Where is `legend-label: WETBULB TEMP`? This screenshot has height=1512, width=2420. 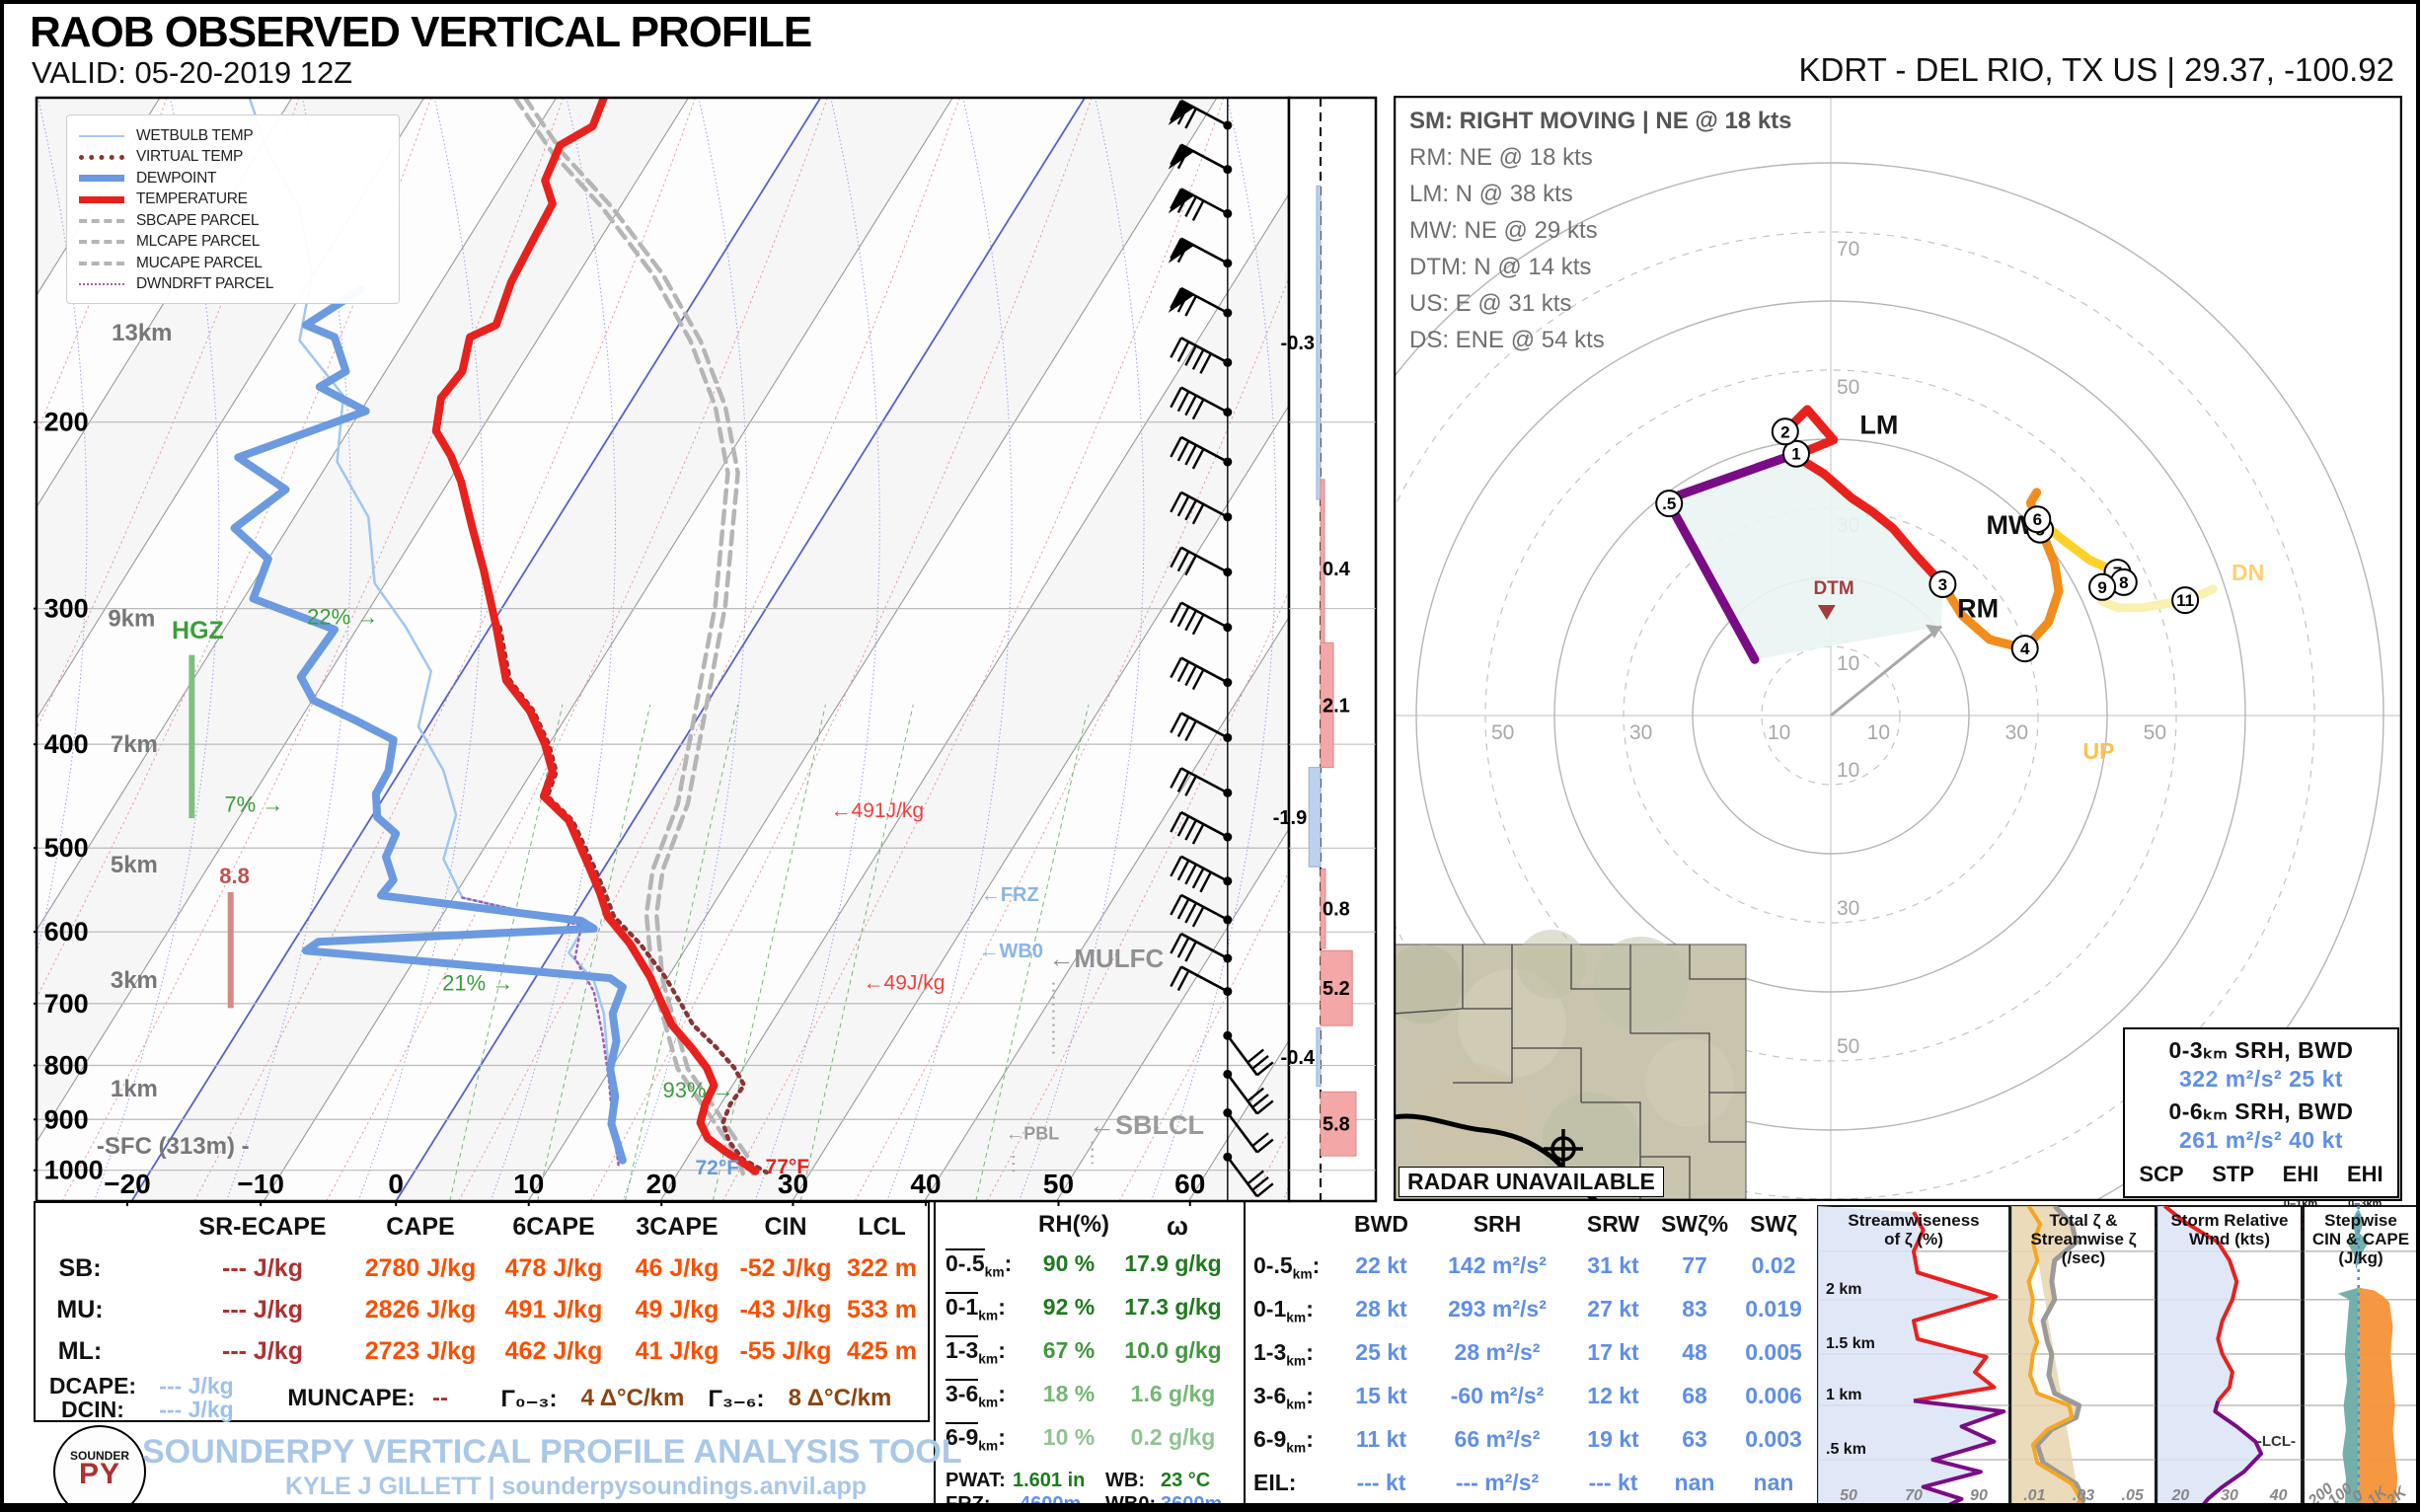 legend-label: WETBULB TEMP is located at coordinates (195, 135).